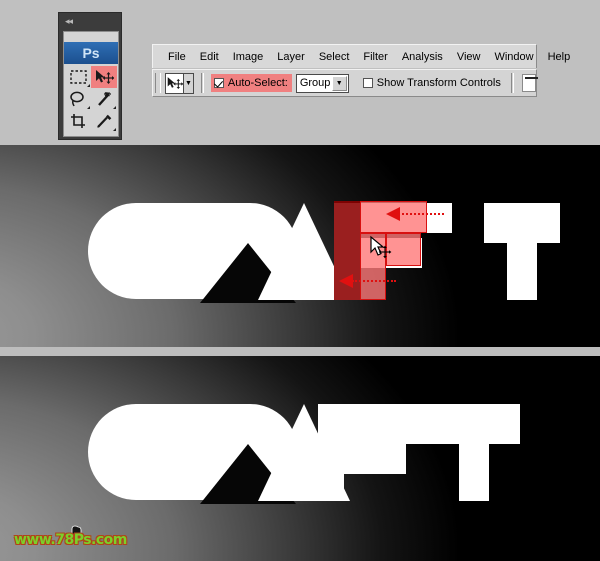 The image size is (600, 561). What do you see at coordinates (90, 22) in the screenshot?
I see `tools-panel-header: ◂◂` at bounding box center [90, 22].